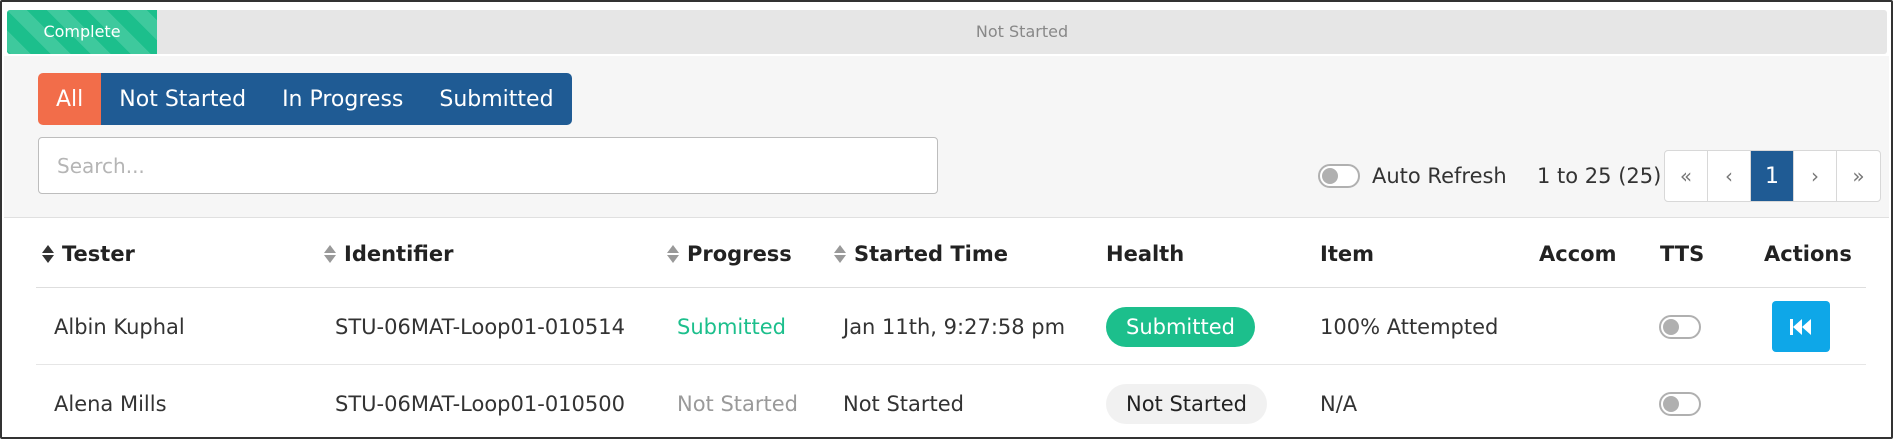 The width and height of the screenshot is (1893, 439). I want to click on column-header-actions: Actions, so click(1808, 254).